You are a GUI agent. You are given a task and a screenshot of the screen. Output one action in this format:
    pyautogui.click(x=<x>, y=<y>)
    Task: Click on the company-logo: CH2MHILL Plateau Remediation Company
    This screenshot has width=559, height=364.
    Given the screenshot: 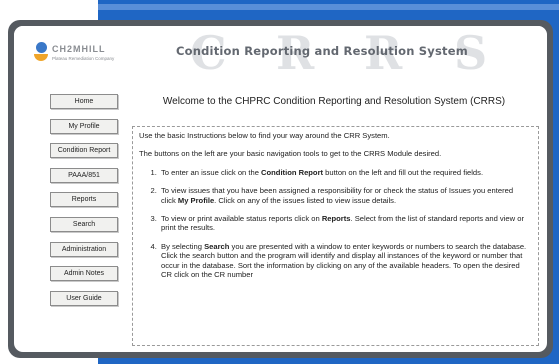 What is the action you would take?
    pyautogui.click(x=89, y=58)
    